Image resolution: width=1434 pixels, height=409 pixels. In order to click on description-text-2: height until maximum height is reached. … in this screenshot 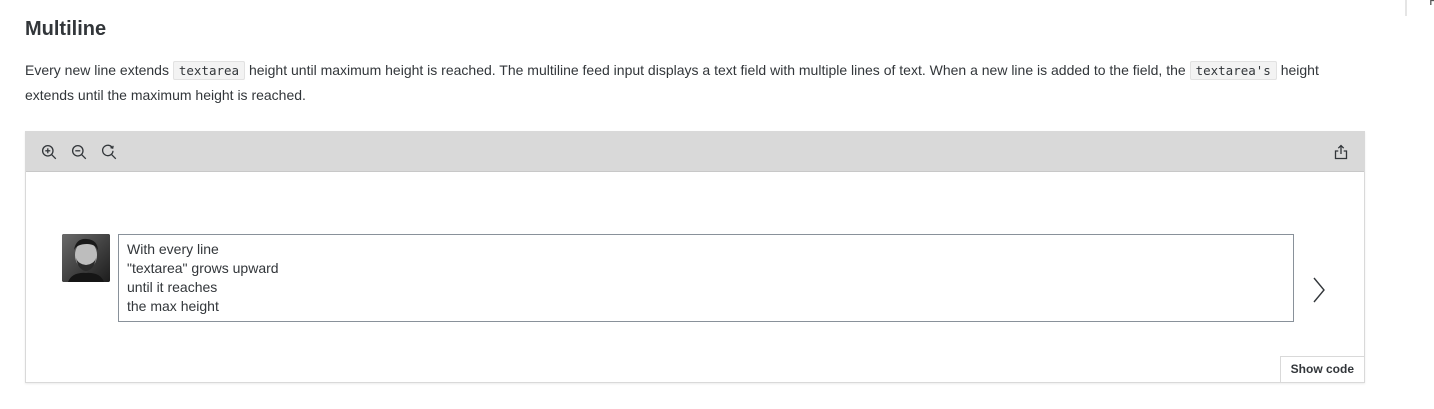, I will do `click(717, 70)`.